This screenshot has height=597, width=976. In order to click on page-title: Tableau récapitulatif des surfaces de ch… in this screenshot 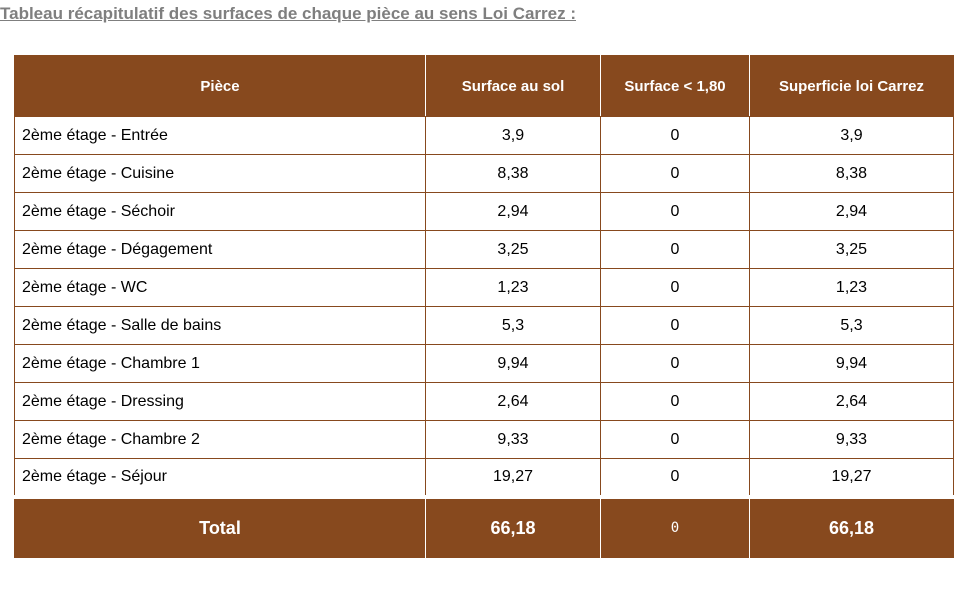, I will do `click(288, 13)`.